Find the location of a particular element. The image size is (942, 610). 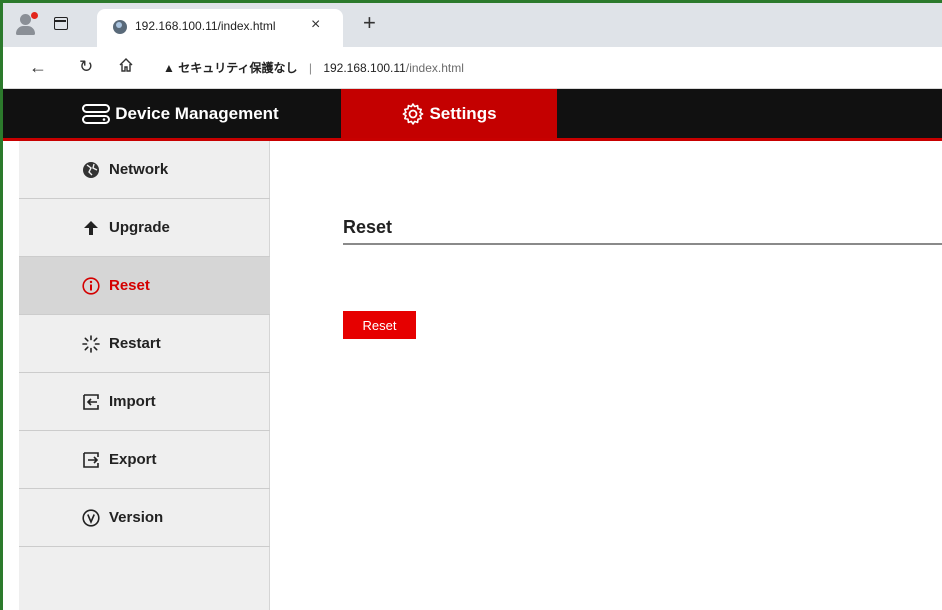

sidebar-item-export: Export is located at coordinates (144, 460).